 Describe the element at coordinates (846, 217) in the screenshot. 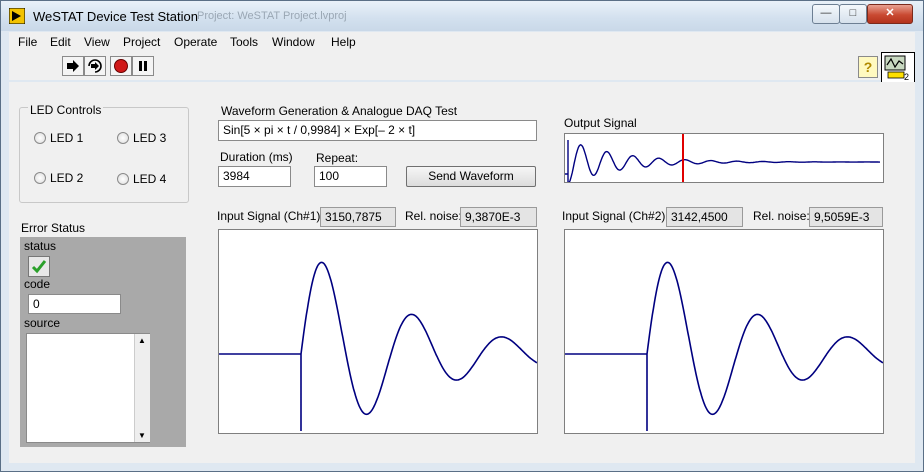

I see `ch2-noise-value: 9,5059E-3` at that location.